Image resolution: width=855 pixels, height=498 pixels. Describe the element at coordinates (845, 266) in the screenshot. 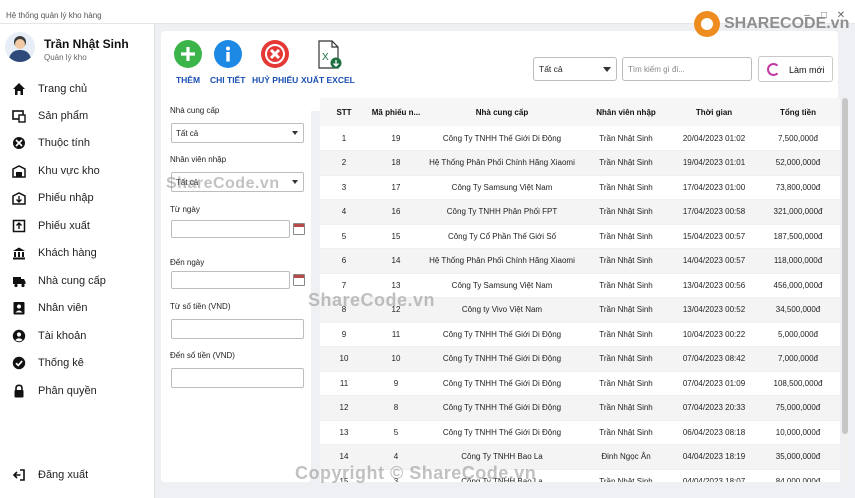

I see `scrollbar-thumb` at that location.